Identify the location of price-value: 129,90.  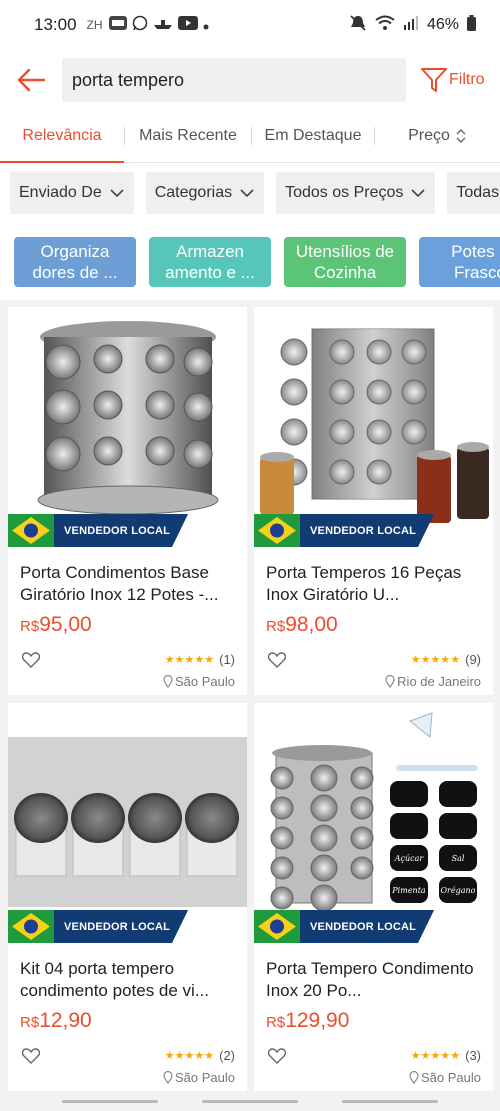
(317, 1020).